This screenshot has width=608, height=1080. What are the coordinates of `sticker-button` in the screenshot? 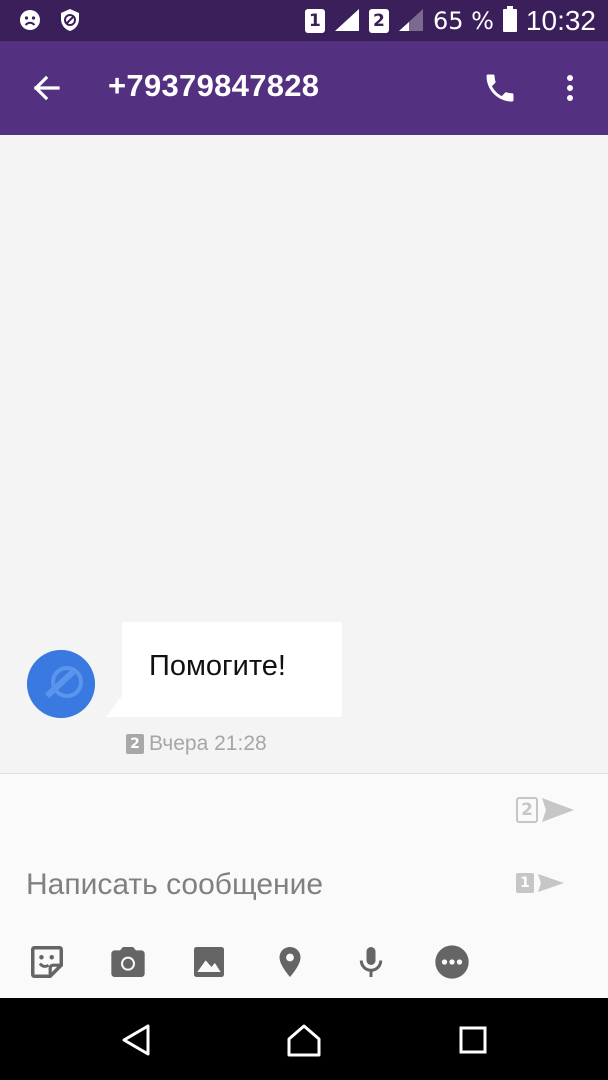 It's located at (47, 962).